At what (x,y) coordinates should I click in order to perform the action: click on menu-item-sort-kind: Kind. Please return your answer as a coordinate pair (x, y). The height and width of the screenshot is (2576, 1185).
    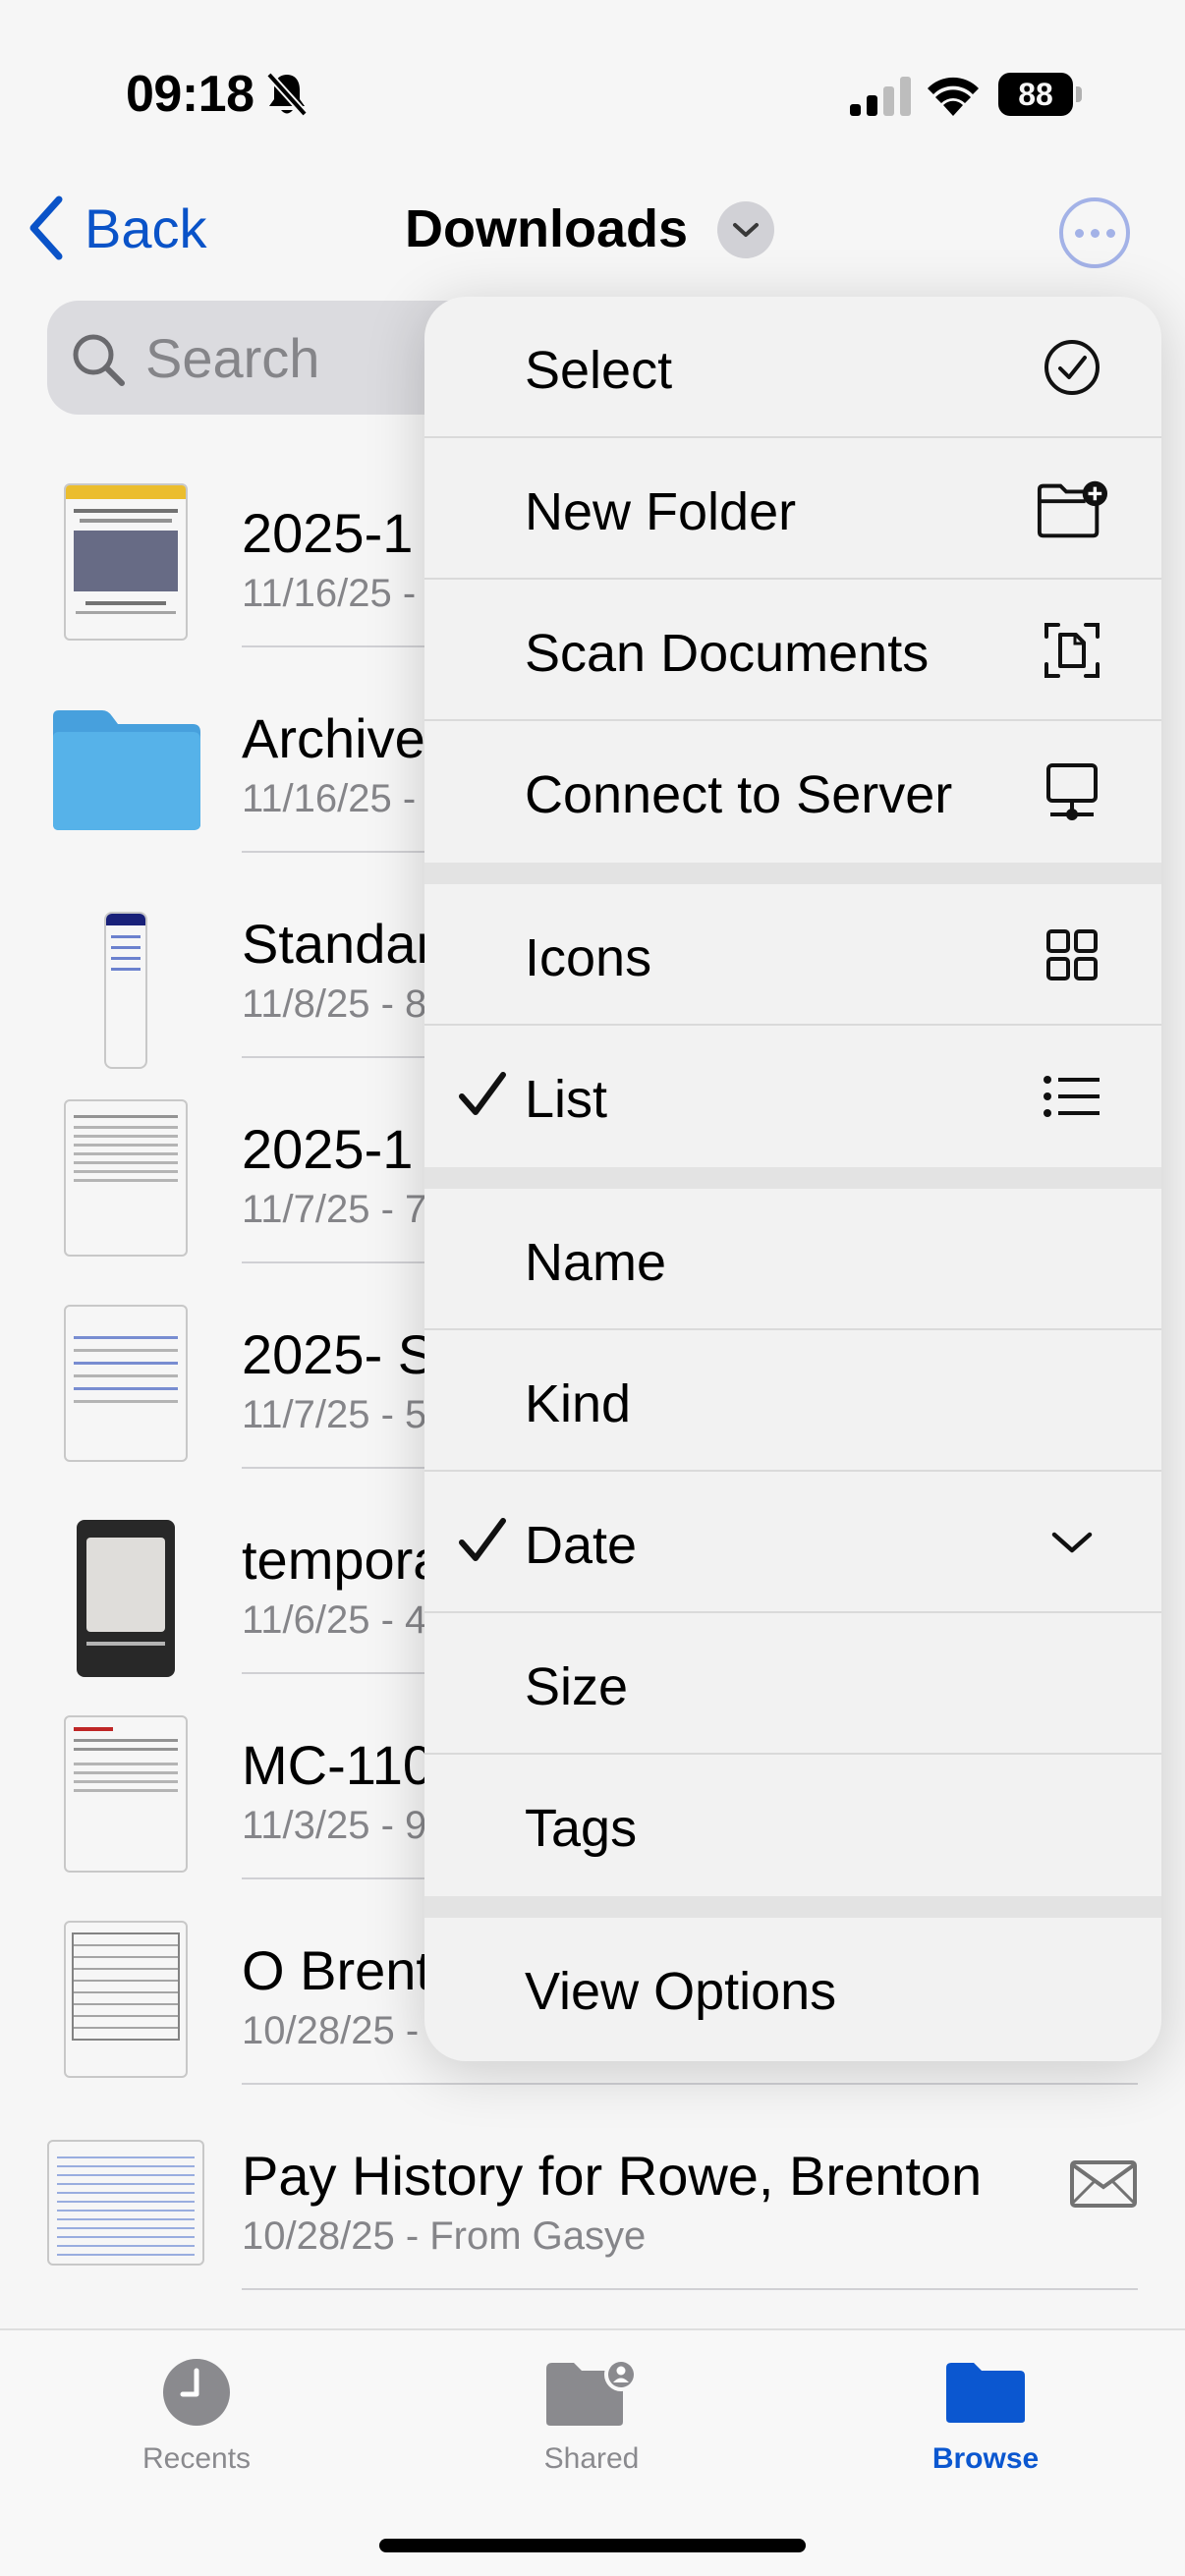
    Looking at the image, I should click on (792, 1401).